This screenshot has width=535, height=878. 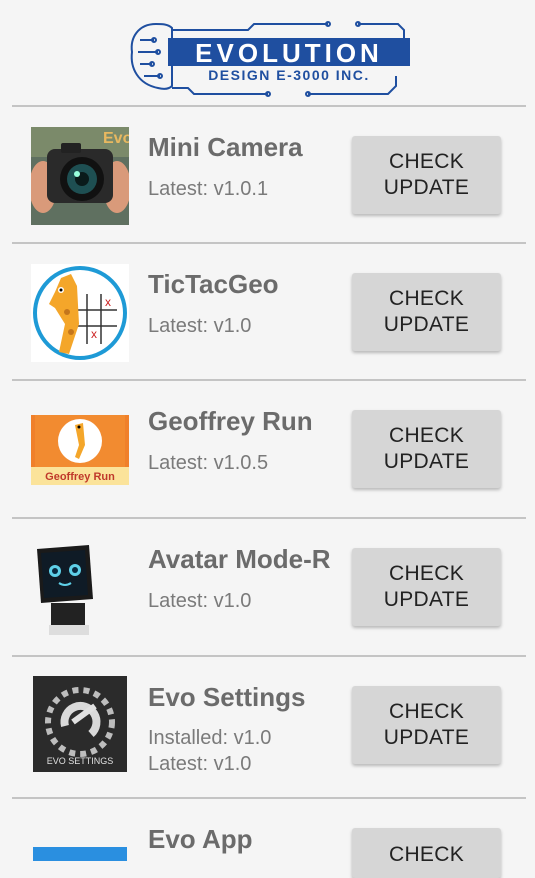 I want to click on evo-app-icon, so click(x=80, y=854).